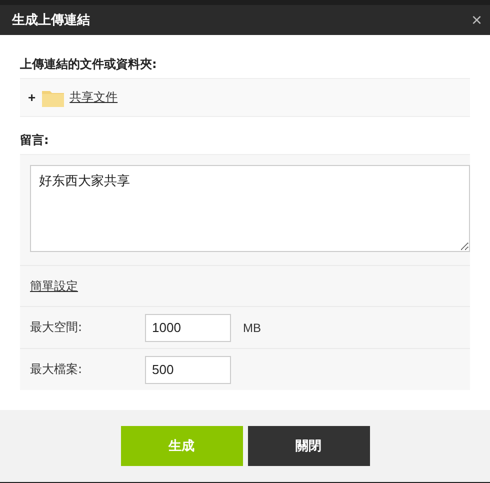 This screenshot has width=490, height=483. What do you see at coordinates (53, 97) in the screenshot?
I see `folder-icon` at bounding box center [53, 97].